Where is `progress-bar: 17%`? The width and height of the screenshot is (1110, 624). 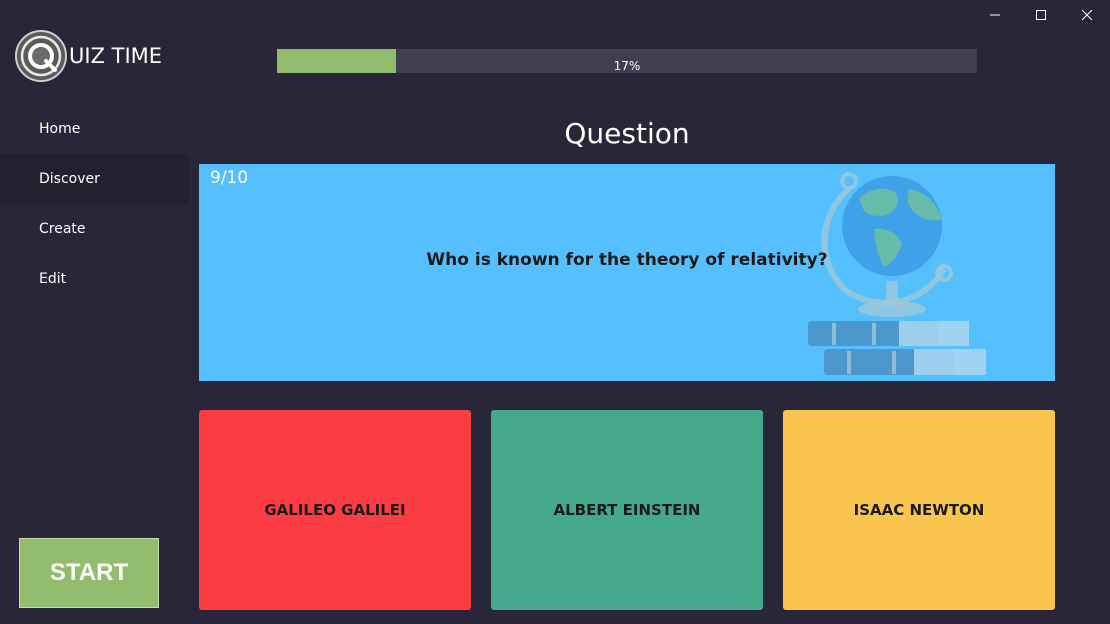
progress-bar: 17% is located at coordinates (627, 61).